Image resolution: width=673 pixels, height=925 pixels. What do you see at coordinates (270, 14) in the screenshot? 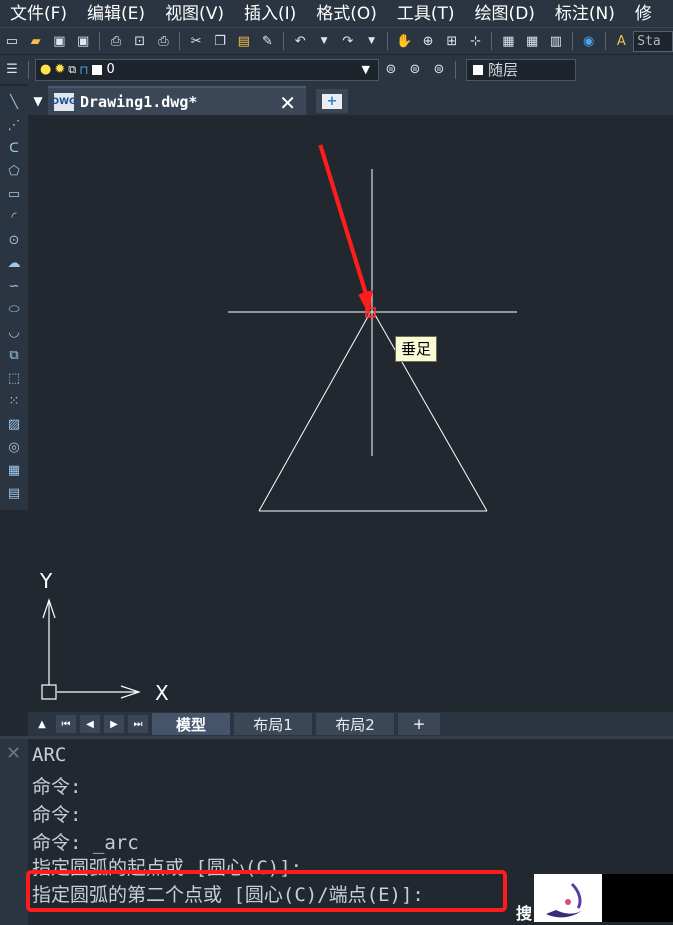
I see `menu-insert: 插入(I)` at bounding box center [270, 14].